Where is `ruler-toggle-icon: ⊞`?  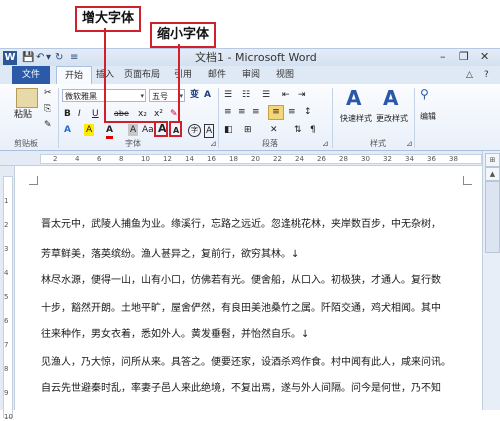
ruler-toggle-icon: ⊞ is located at coordinates (492, 160).